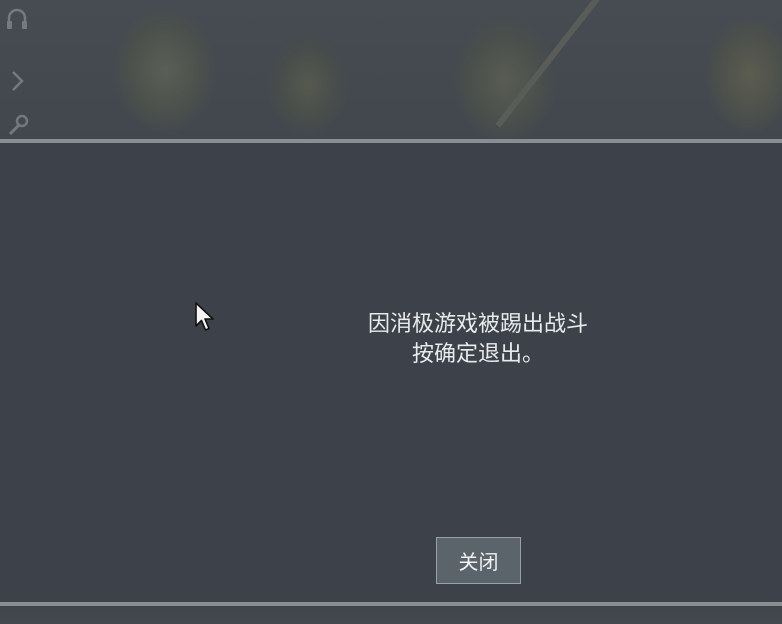 The image size is (782, 624). Describe the element at coordinates (477, 324) in the screenshot. I see `message-line-1: 因消极游戏被踢出战斗` at that location.